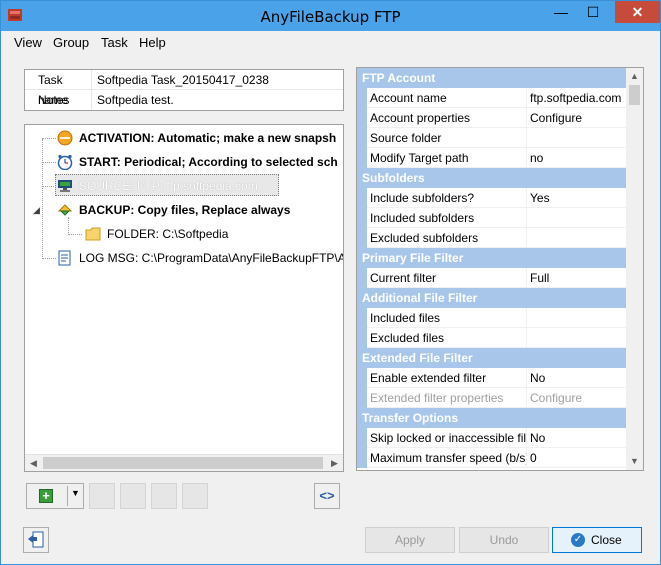 The width and height of the screenshot is (661, 565). I want to click on prop-row: Excluded files, so click(492, 338).